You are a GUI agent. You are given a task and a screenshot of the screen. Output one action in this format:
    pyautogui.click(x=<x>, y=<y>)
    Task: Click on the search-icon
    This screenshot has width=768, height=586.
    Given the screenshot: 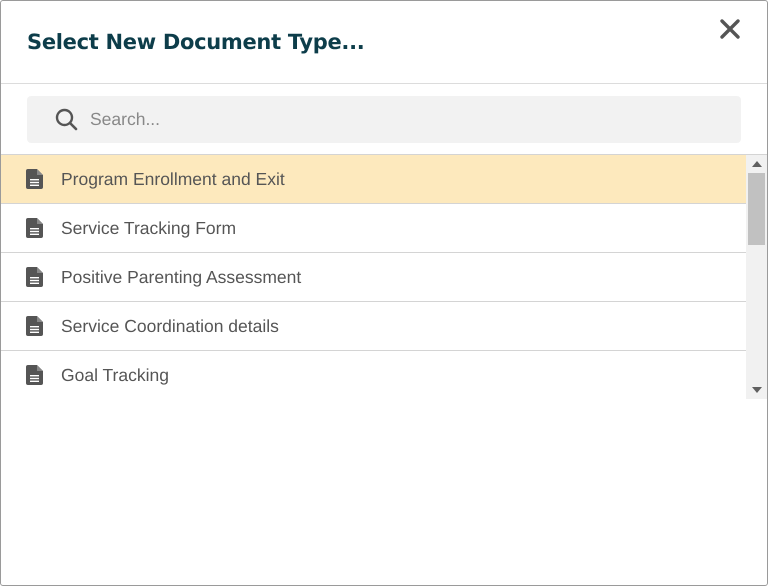 What is the action you would take?
    pyautogui.click(x=66, y=119)
    